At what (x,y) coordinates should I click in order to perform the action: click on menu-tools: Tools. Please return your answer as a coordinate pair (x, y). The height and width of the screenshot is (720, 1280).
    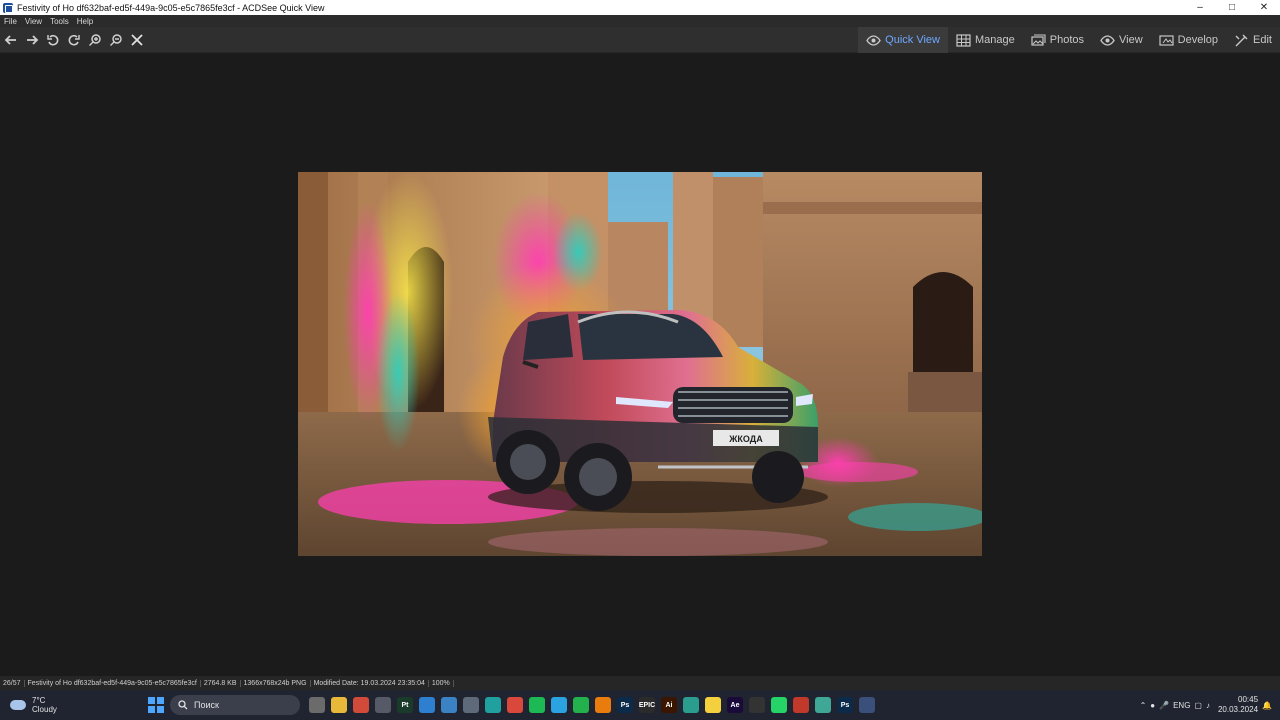
    Looking at the image, I should click on (59, 21).